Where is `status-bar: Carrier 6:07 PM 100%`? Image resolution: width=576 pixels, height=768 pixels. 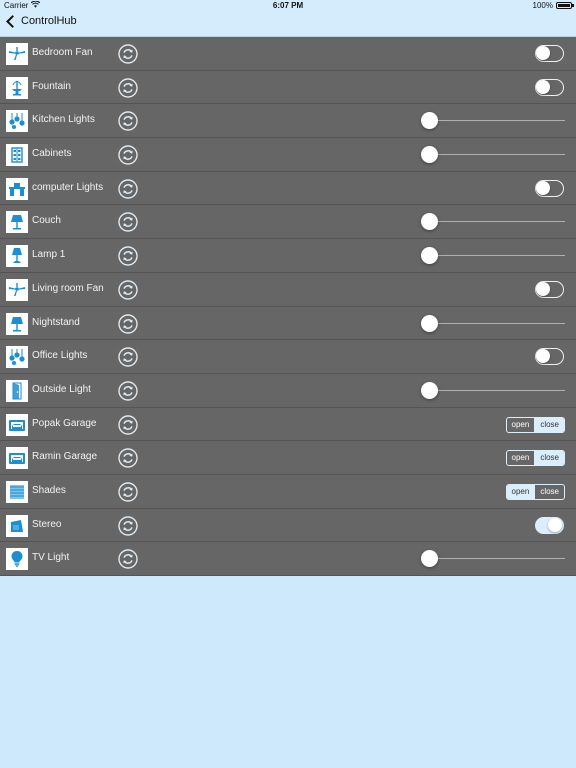
status-bar: Carrier 6:07 PM 100% is located at coordinates (288, 6).